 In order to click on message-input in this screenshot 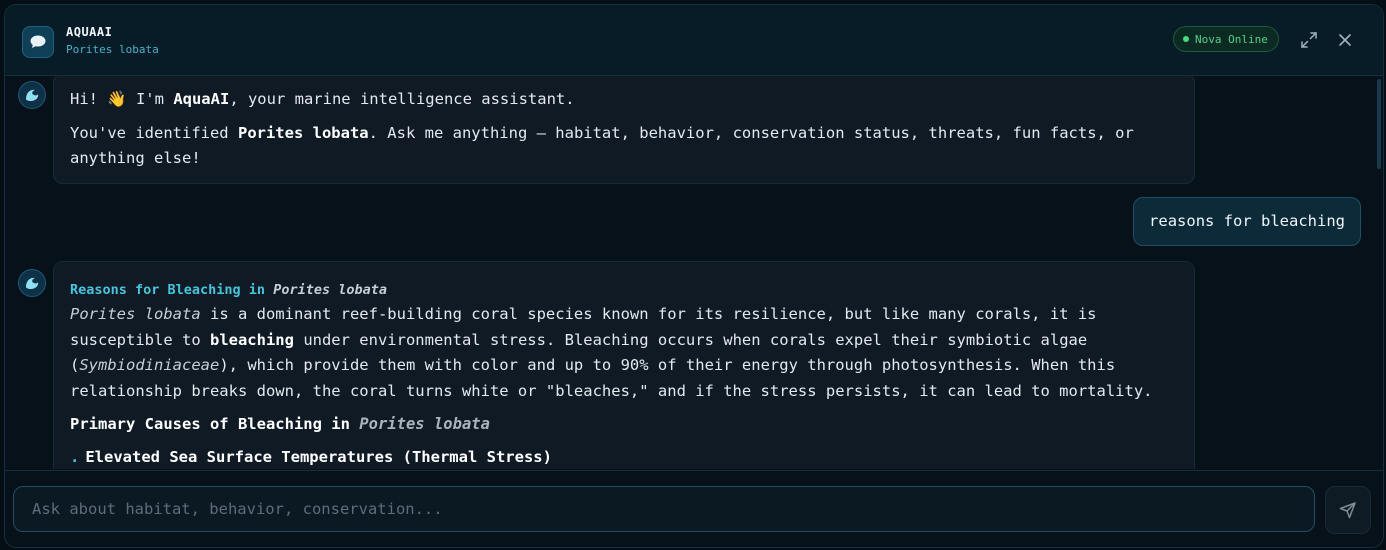, I will do `click(664, 509)`.